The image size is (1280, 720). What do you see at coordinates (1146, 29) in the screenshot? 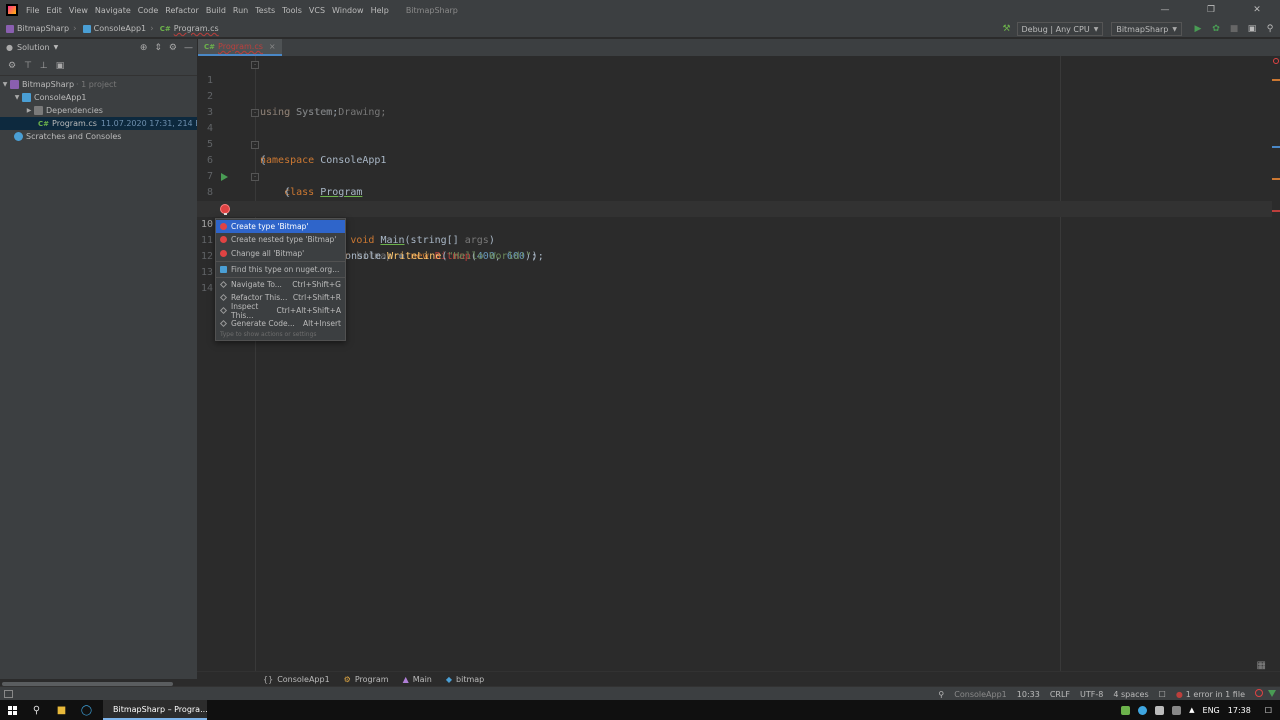
I see `run-target-select: BitmapSharp ▼` at bounding box center [1146, 29].